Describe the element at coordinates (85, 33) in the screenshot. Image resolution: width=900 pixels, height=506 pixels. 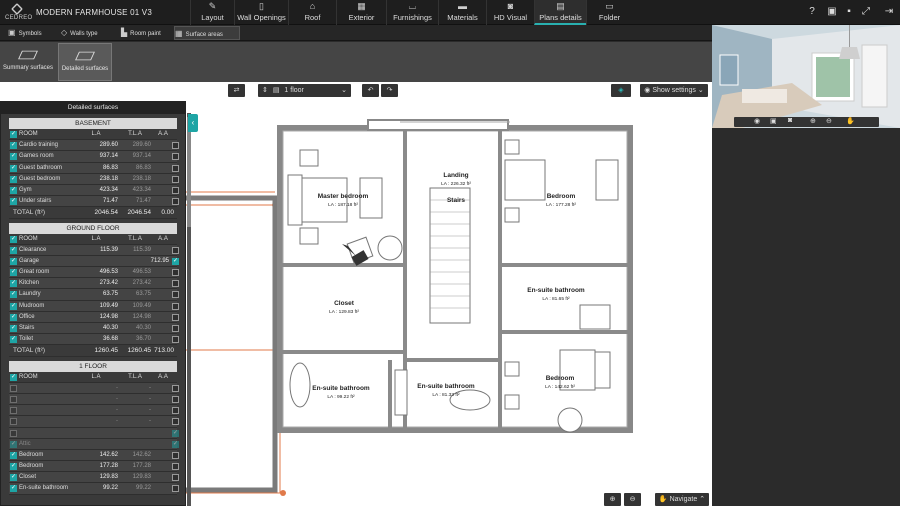
I see `subtab-walls-type: ◇ Walls type` at that location.